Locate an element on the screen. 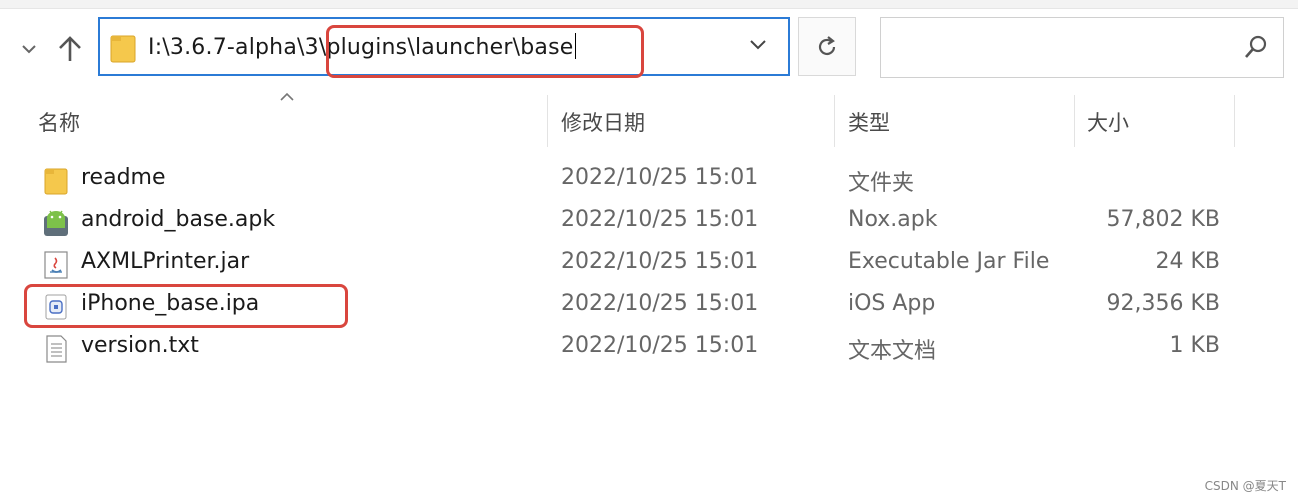 The width and height of the screenshot is (1298, 504). file-type: 文件夹 is located at coordinates (881, 183).